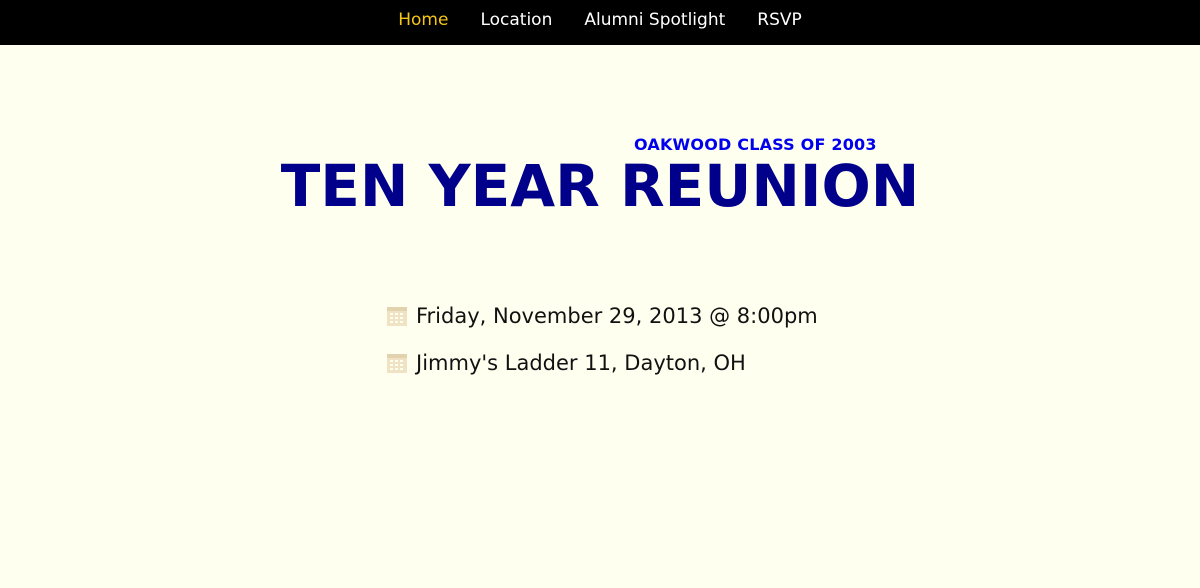 This screenshot has height=588, width=1200. Describe the element at coordinates (600, 186) in the screenshot. I see `page-title: TEN YEAR REUNION` at that location.